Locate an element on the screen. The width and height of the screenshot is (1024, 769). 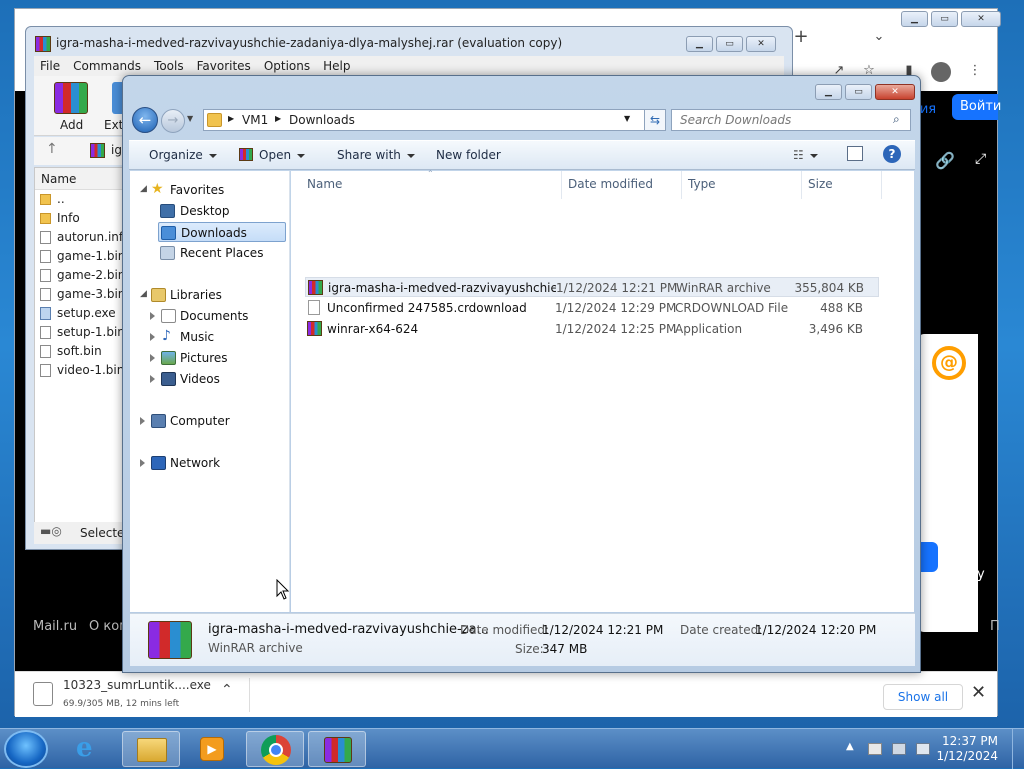
show-desktop-button is located at coordinates (1018, 749).